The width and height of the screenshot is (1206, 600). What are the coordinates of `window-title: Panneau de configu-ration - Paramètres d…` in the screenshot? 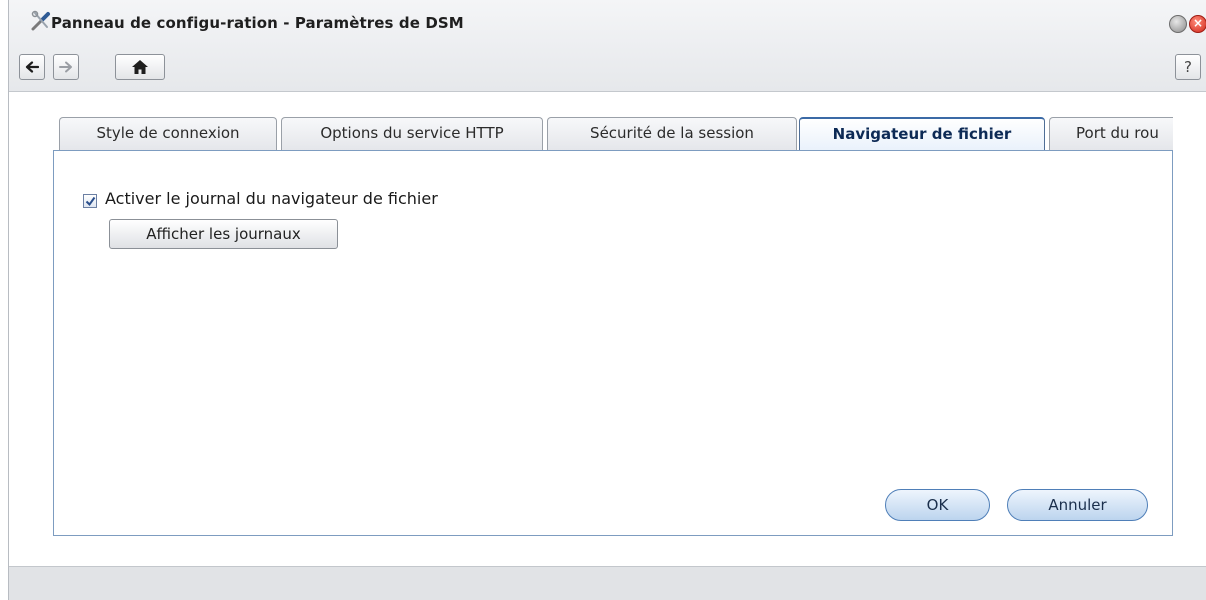 It's located at (257, 23).